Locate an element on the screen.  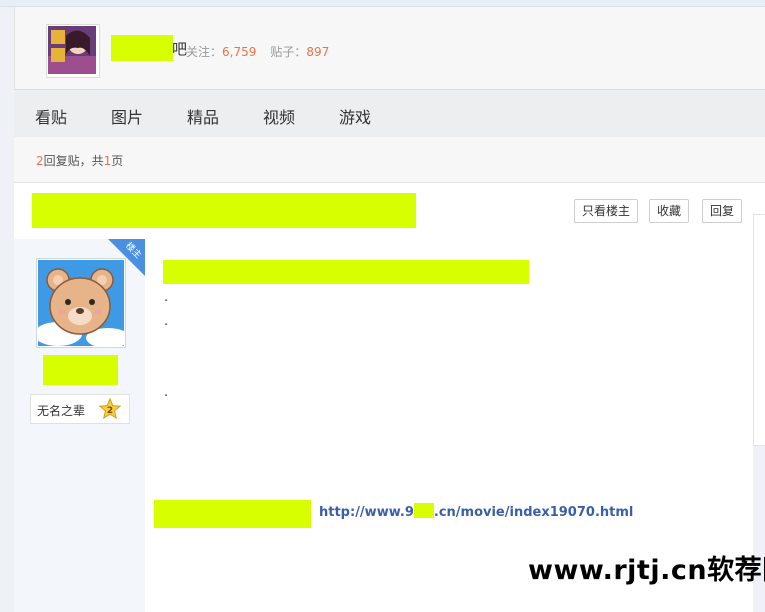
post-line-redacted is located at coordinates (346, 272).